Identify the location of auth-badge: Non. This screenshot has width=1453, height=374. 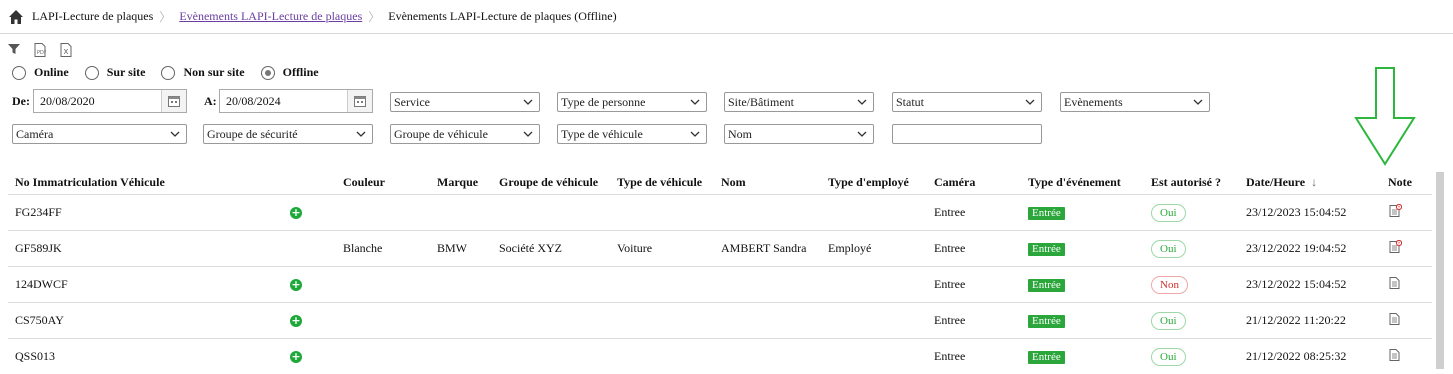
(1169, 285).